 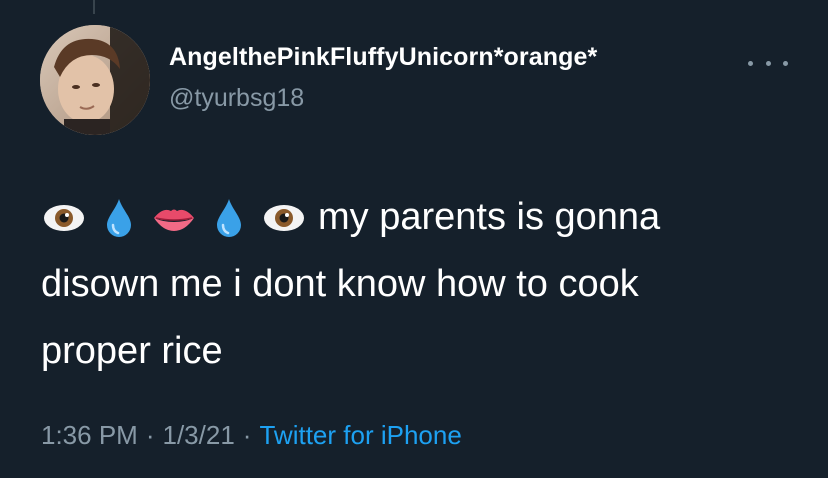 I want to click on tweet-line-2: disown me i dont know how to cook, so click(x=421, y=284).